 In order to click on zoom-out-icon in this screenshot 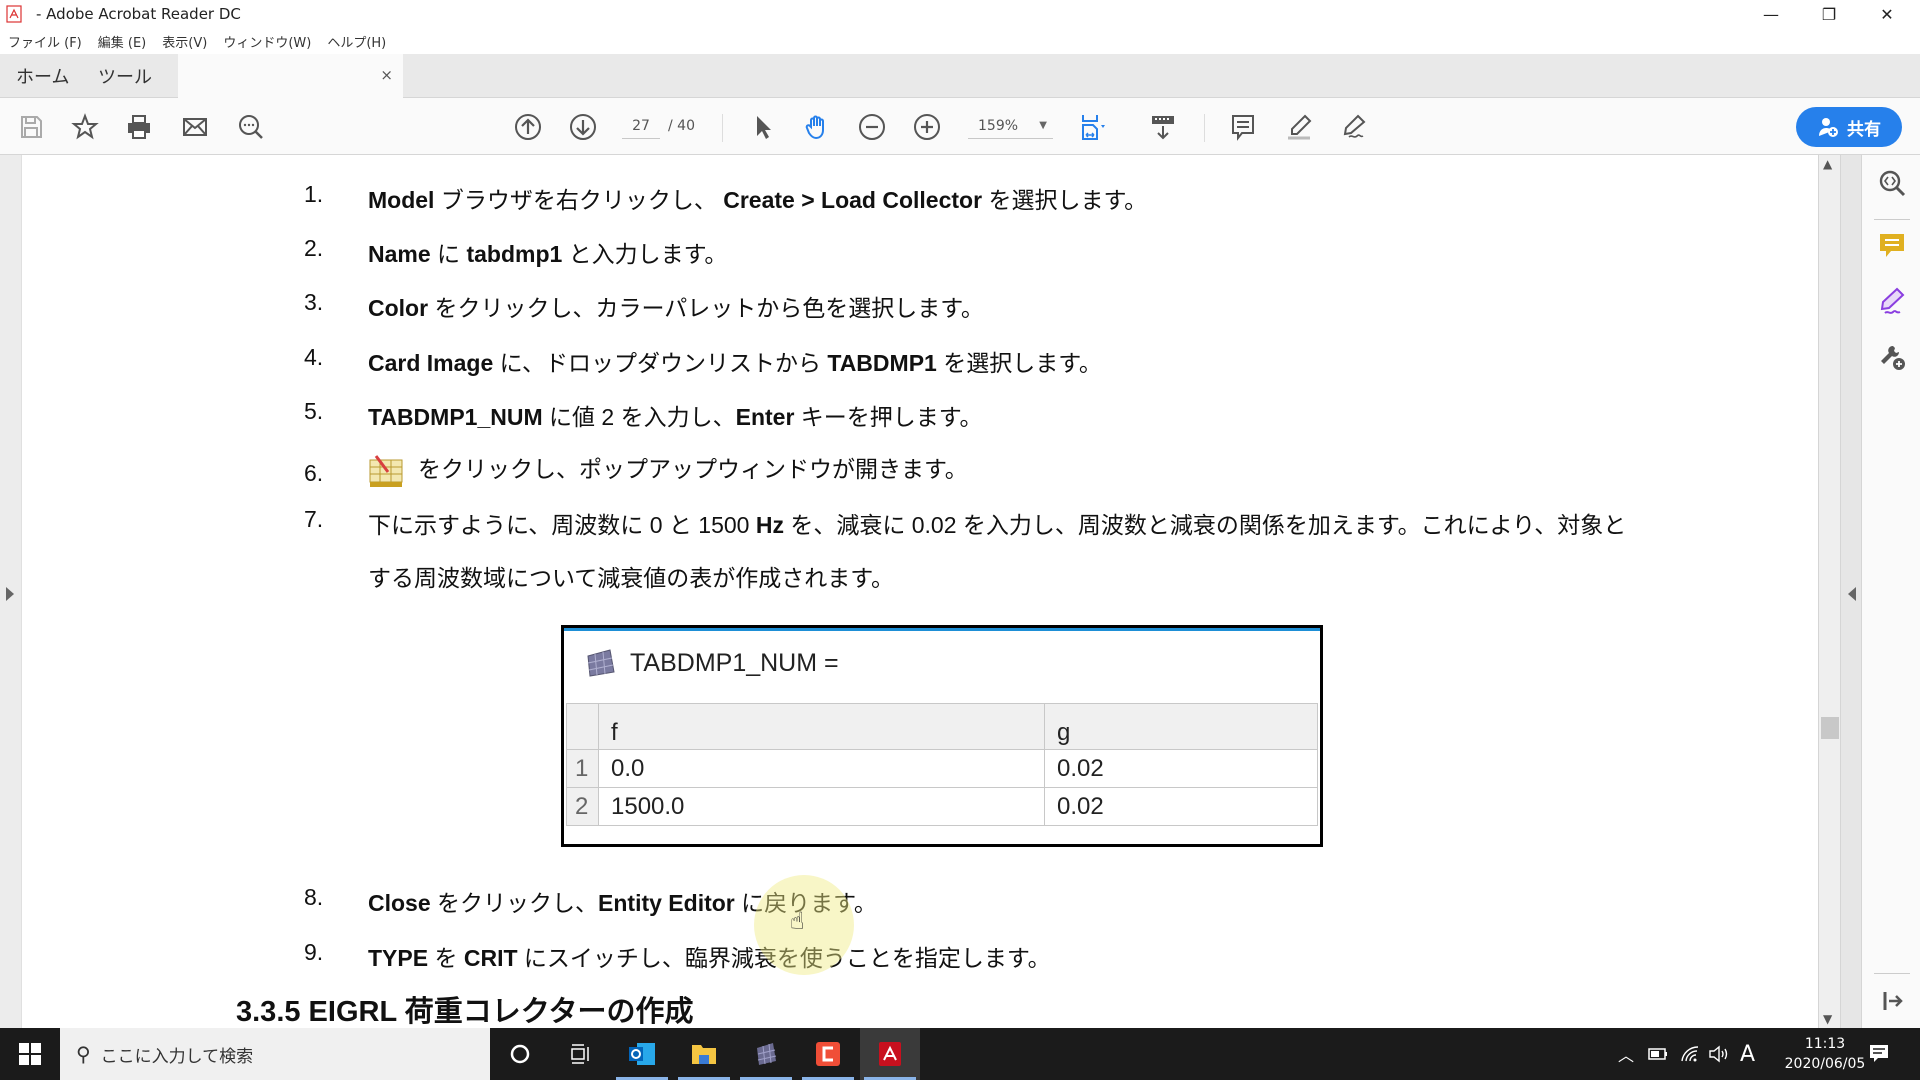, I will do `click(872, 127)`.